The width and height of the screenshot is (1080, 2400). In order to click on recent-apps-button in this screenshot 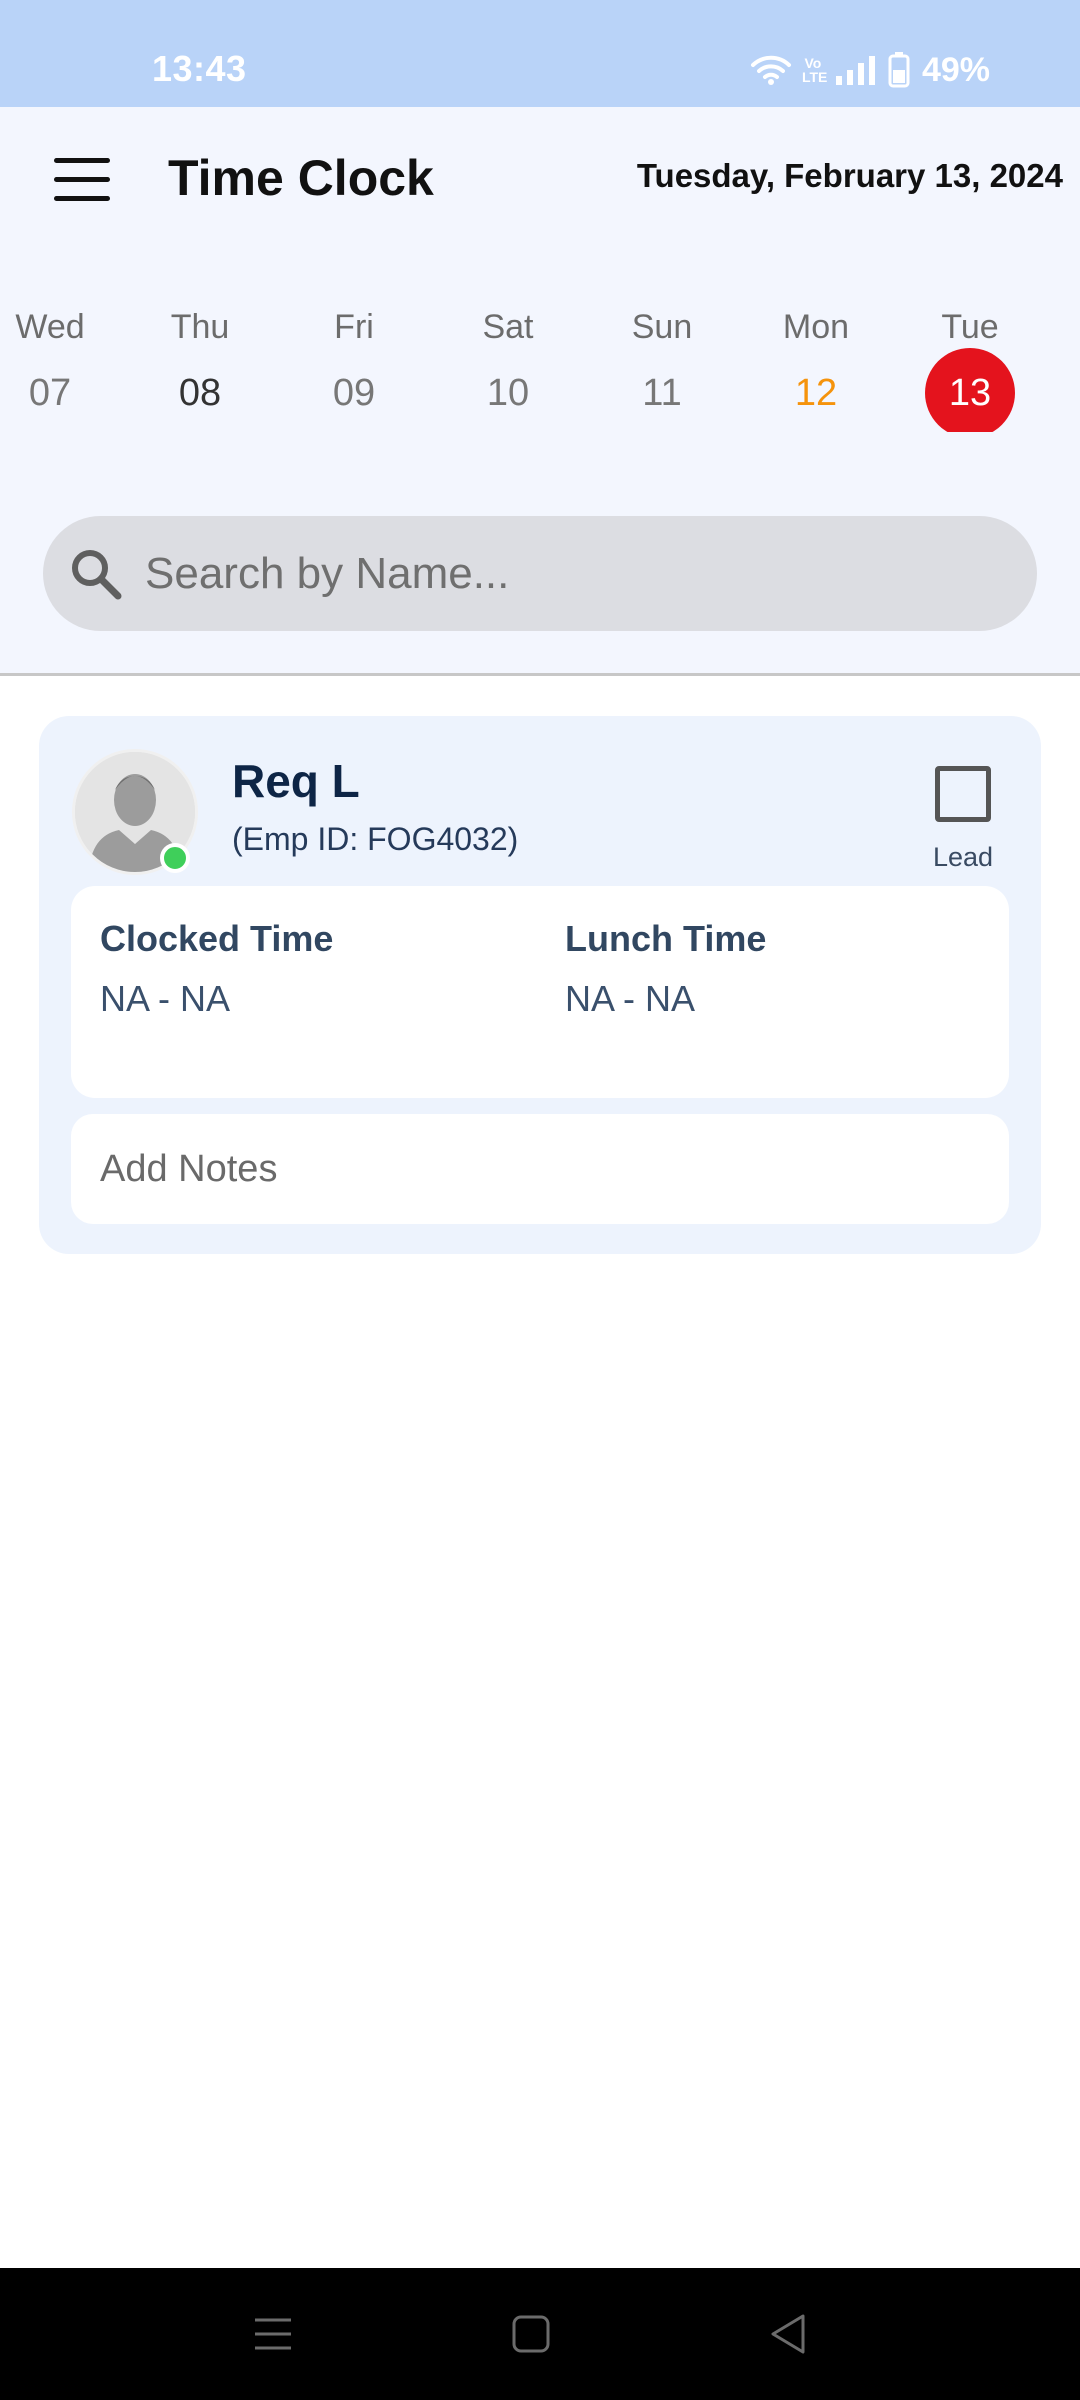, I will do `click(273, 2334)`.